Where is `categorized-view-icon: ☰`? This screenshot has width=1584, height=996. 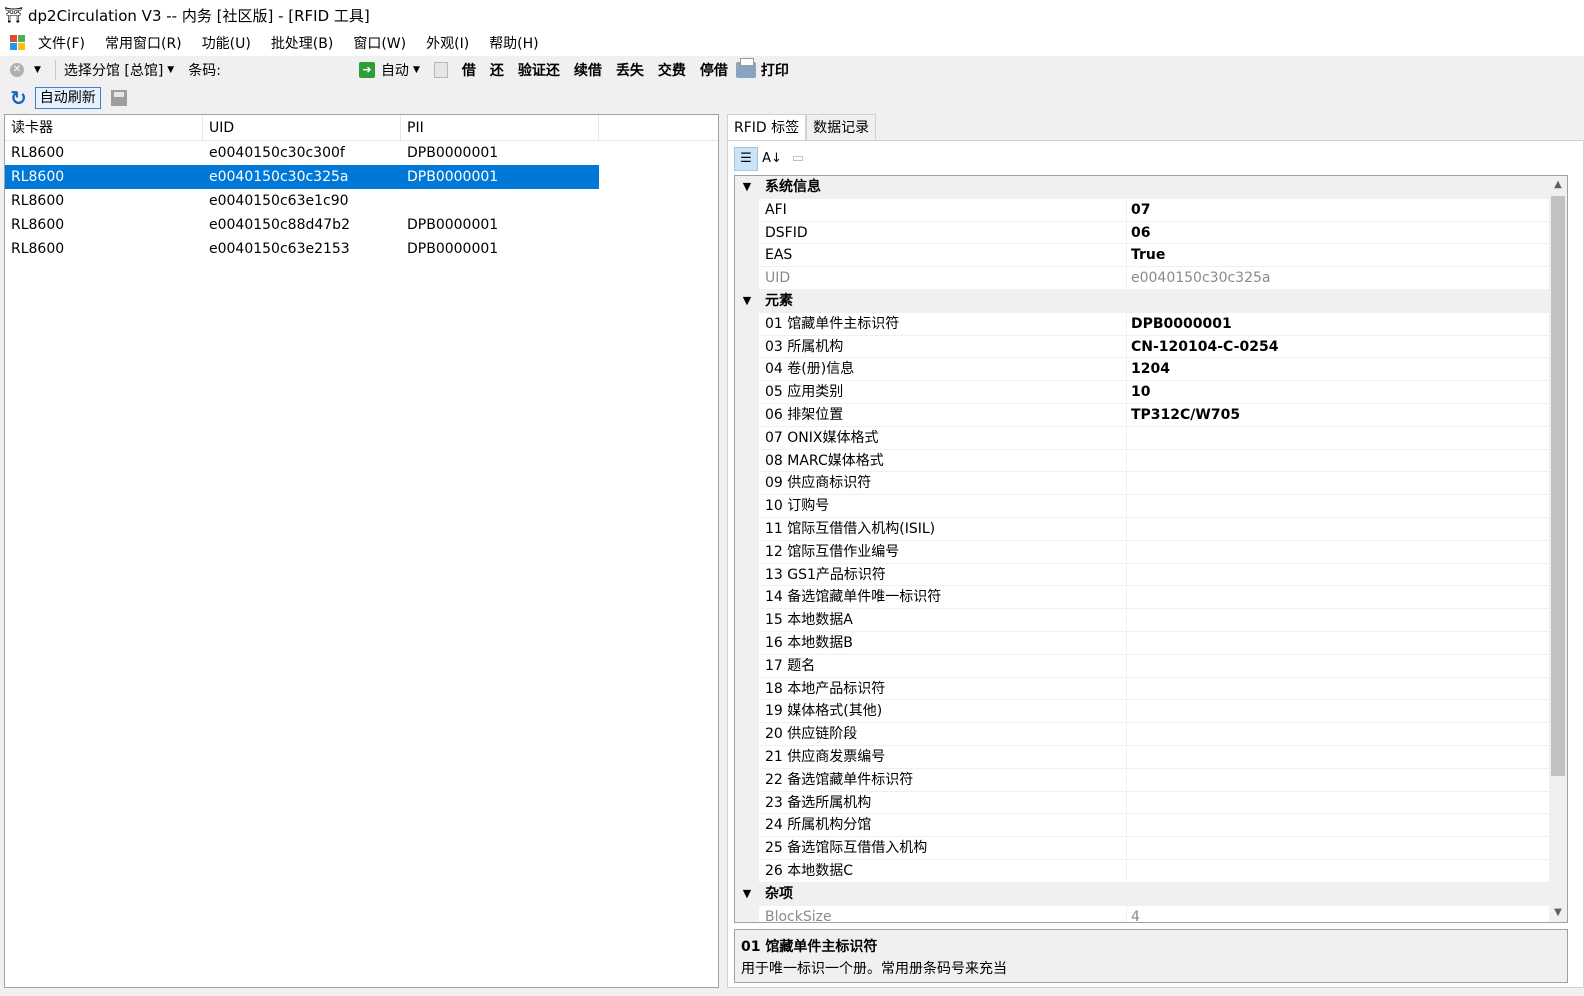 categorized-view-icon: ☰ is located at coordinates (746, 159).